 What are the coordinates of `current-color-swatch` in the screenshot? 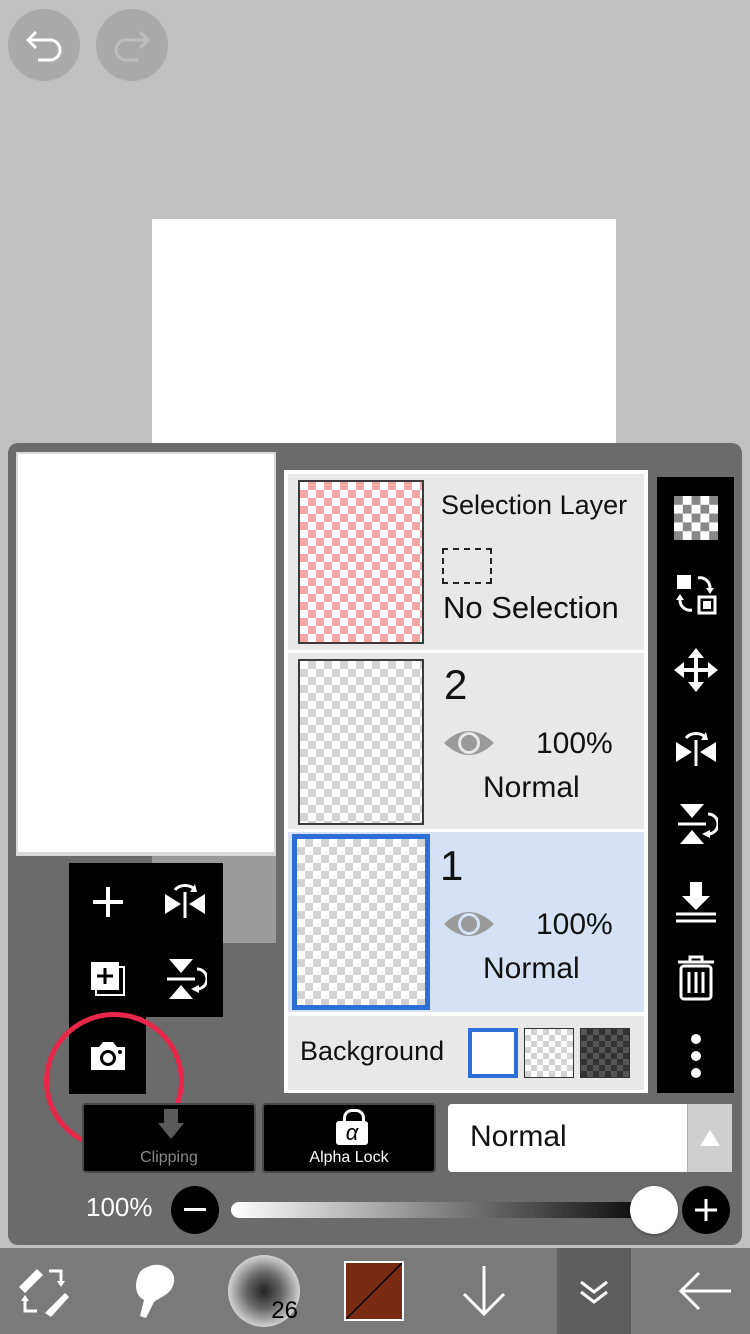 It's located at (374, 1291).